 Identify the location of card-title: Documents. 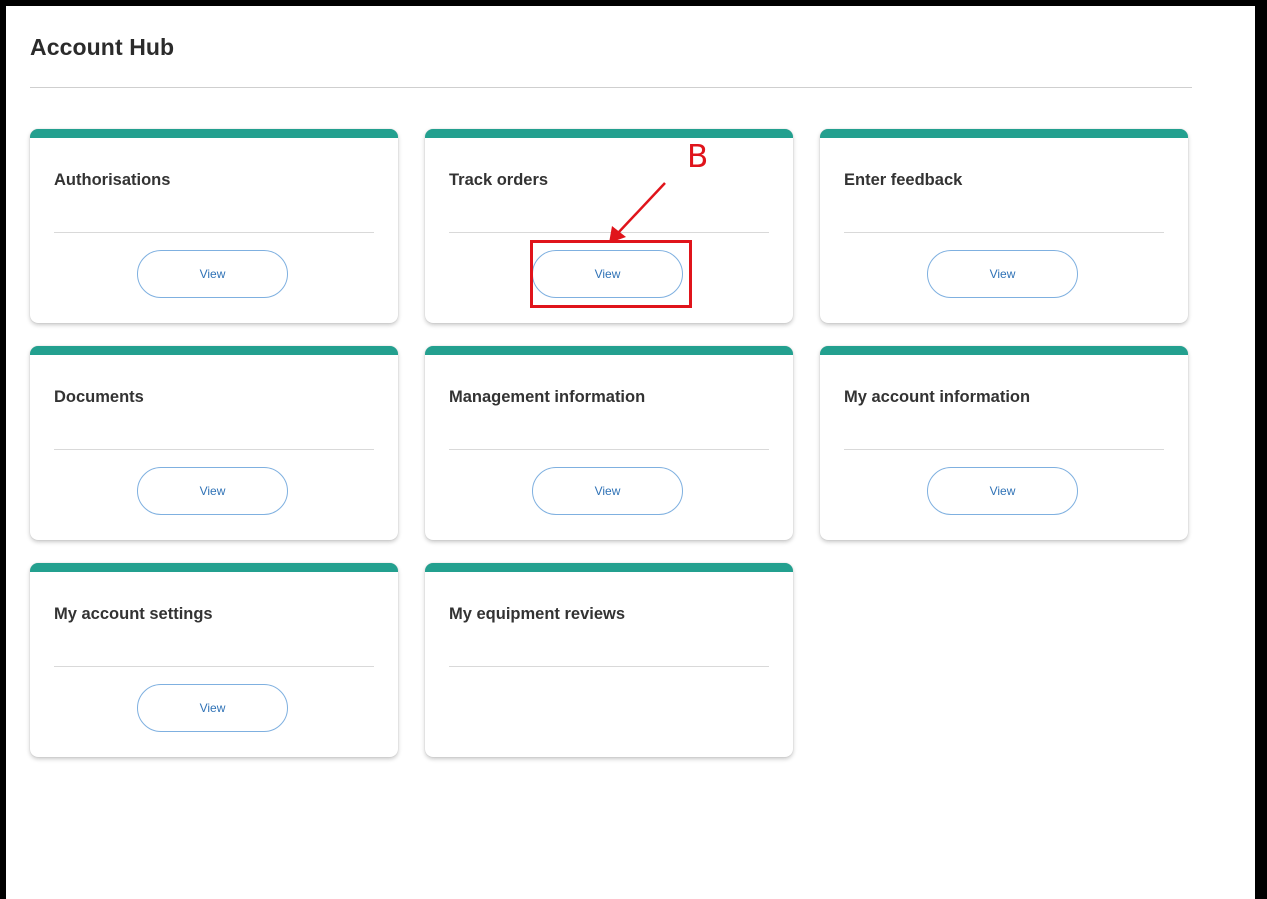
(99, 397).